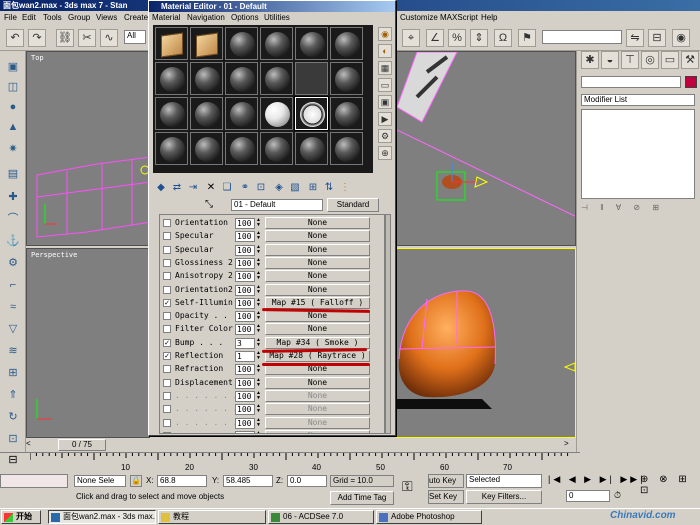 The height and width of the screenshot is (525, 700). I want to click on time-slider-thumb: 0 / 75, so click(82, 445).